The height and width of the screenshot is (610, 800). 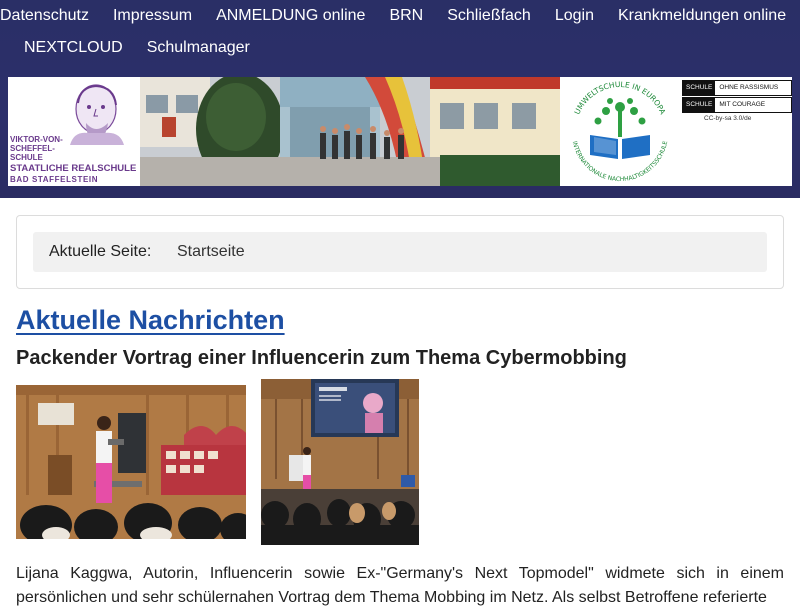 I want to click on school-type: STAATLICHE REALSCHULE, so click(x=73, y=168).